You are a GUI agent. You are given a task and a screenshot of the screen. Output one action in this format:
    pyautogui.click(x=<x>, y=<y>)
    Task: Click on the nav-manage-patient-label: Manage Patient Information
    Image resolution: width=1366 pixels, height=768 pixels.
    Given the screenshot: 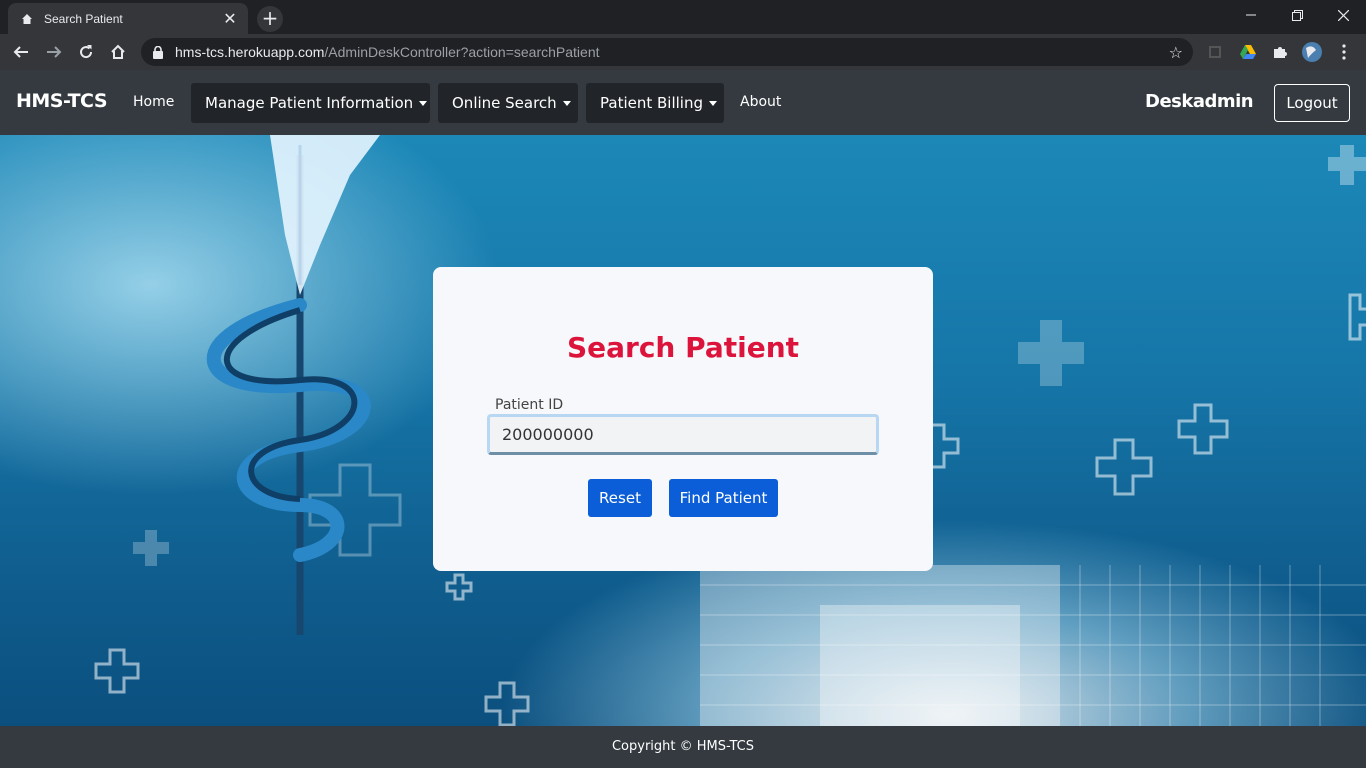 What is the action you would take?
    pyautogui.click(x=309, y=103)
    